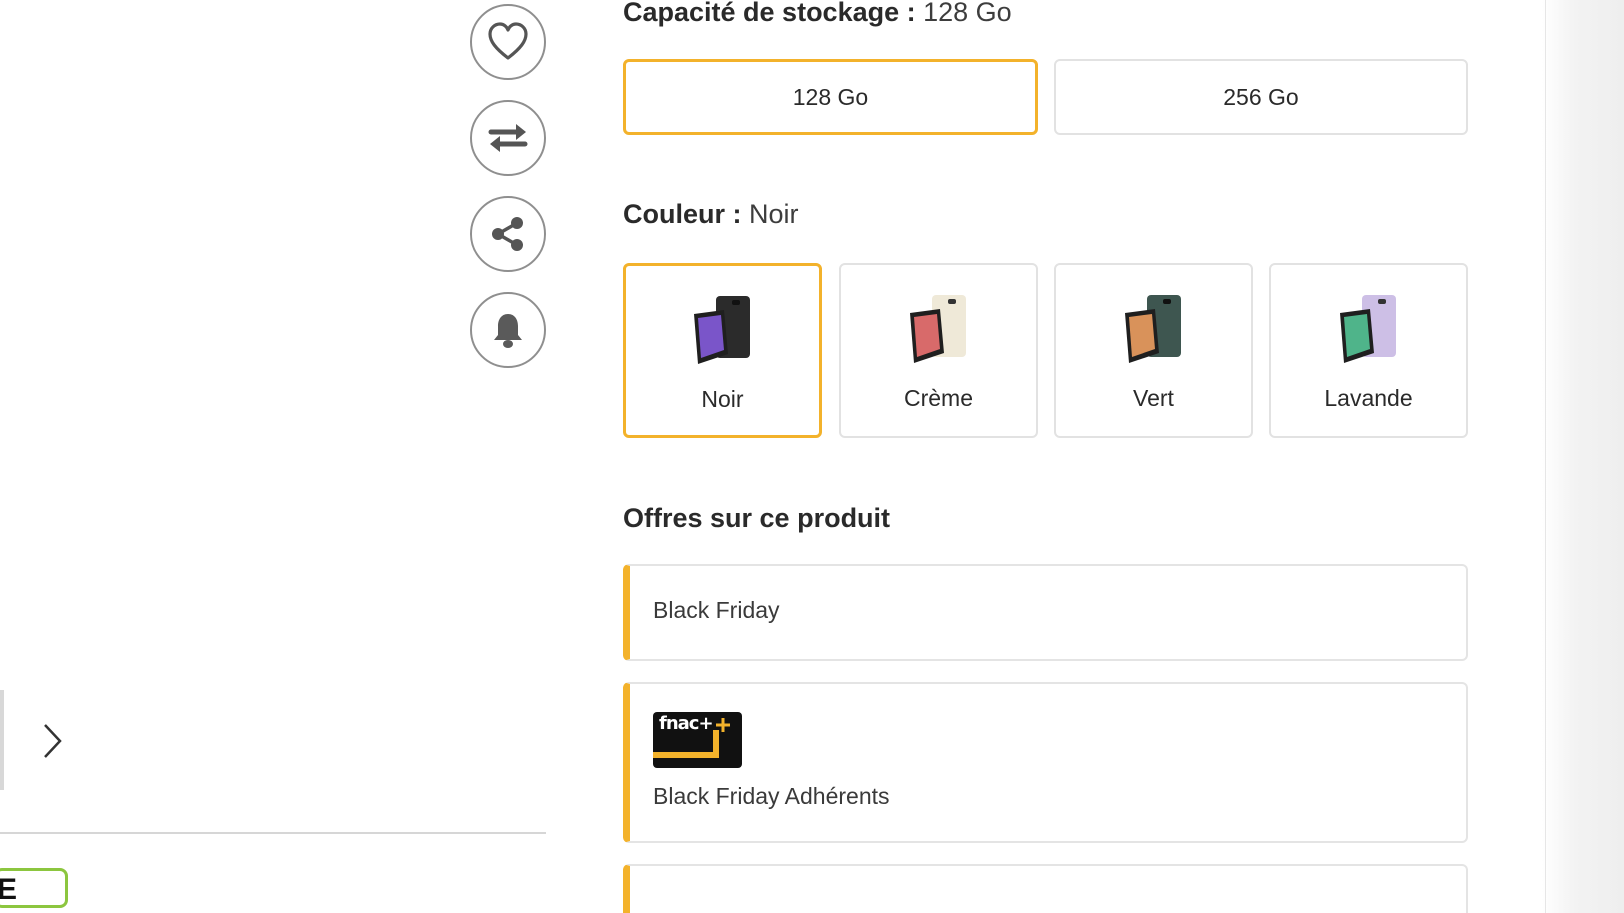 This screenshot has width=1624, height=913. I want to click on compare-button, so click(508, 138).